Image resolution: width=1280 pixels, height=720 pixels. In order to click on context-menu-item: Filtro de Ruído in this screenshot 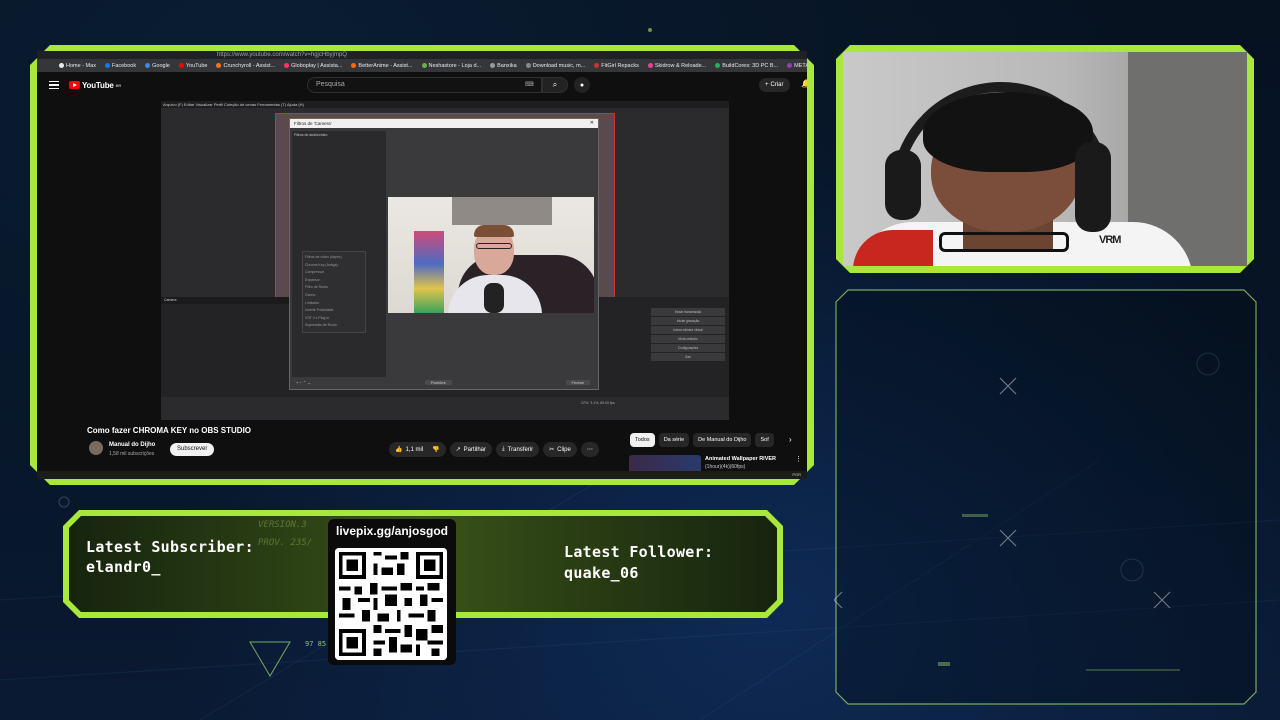, I will do `click(334, 288)`.